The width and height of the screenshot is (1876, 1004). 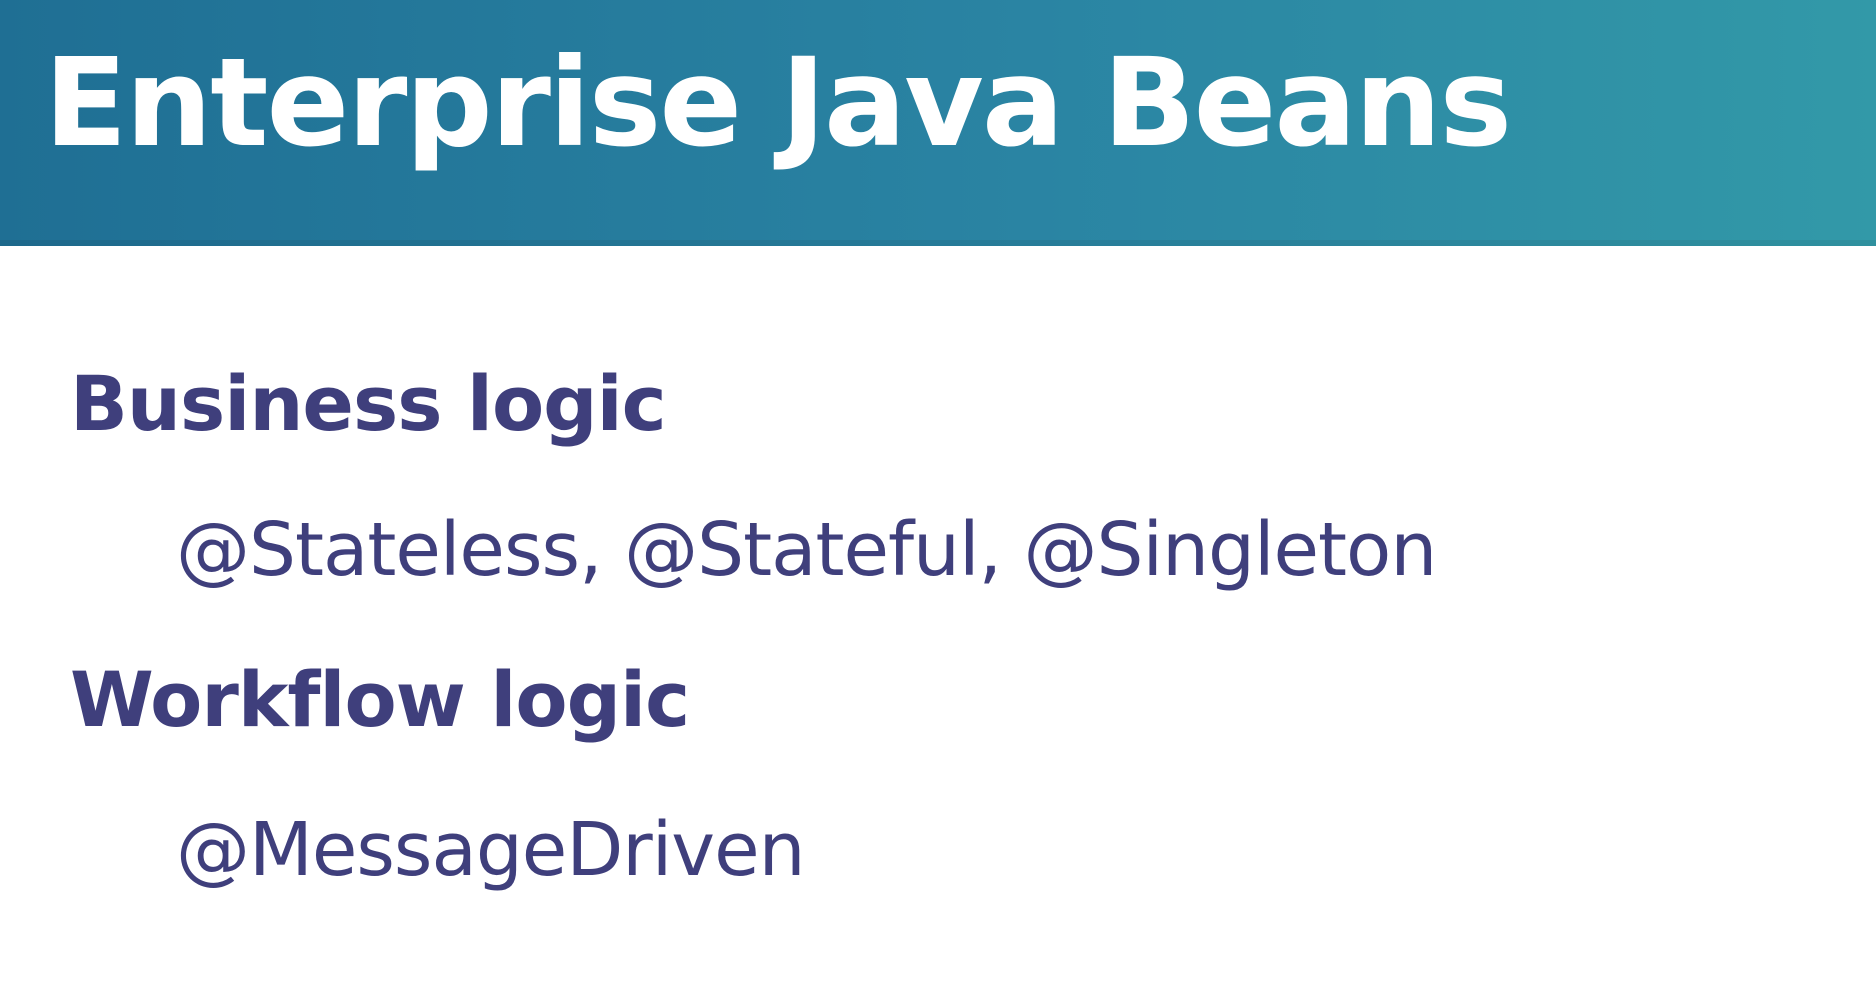 I want to click on slide-title: Enterprise Java Beans, so click(x=778, y=103).